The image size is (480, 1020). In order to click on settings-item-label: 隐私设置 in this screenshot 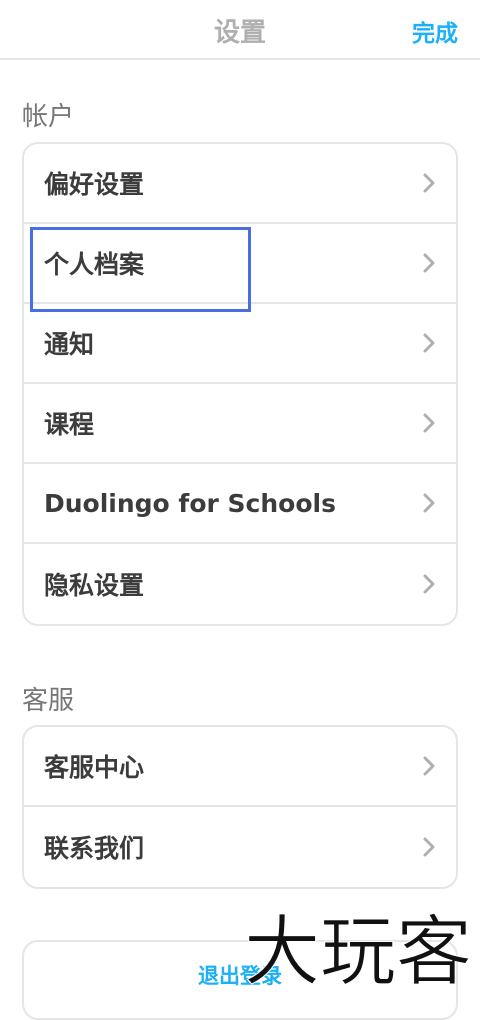, I will do `click(94, 585)`.